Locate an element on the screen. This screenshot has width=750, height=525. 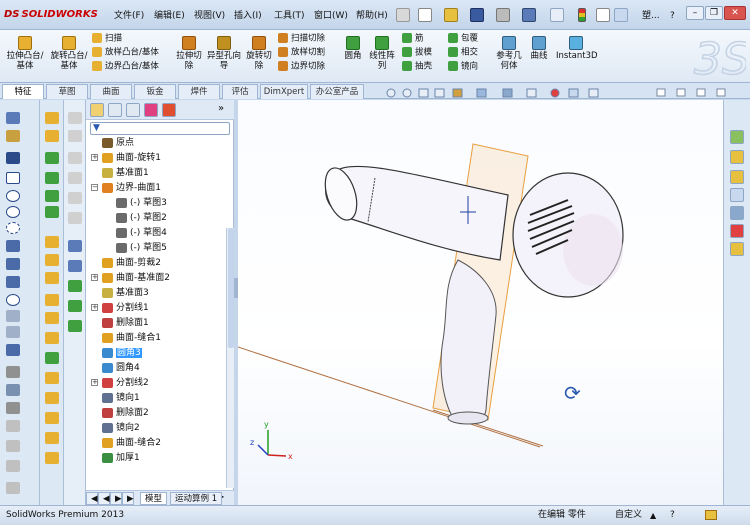
dimxpert-manager-tab-icon is located at coordinates (151, 110).